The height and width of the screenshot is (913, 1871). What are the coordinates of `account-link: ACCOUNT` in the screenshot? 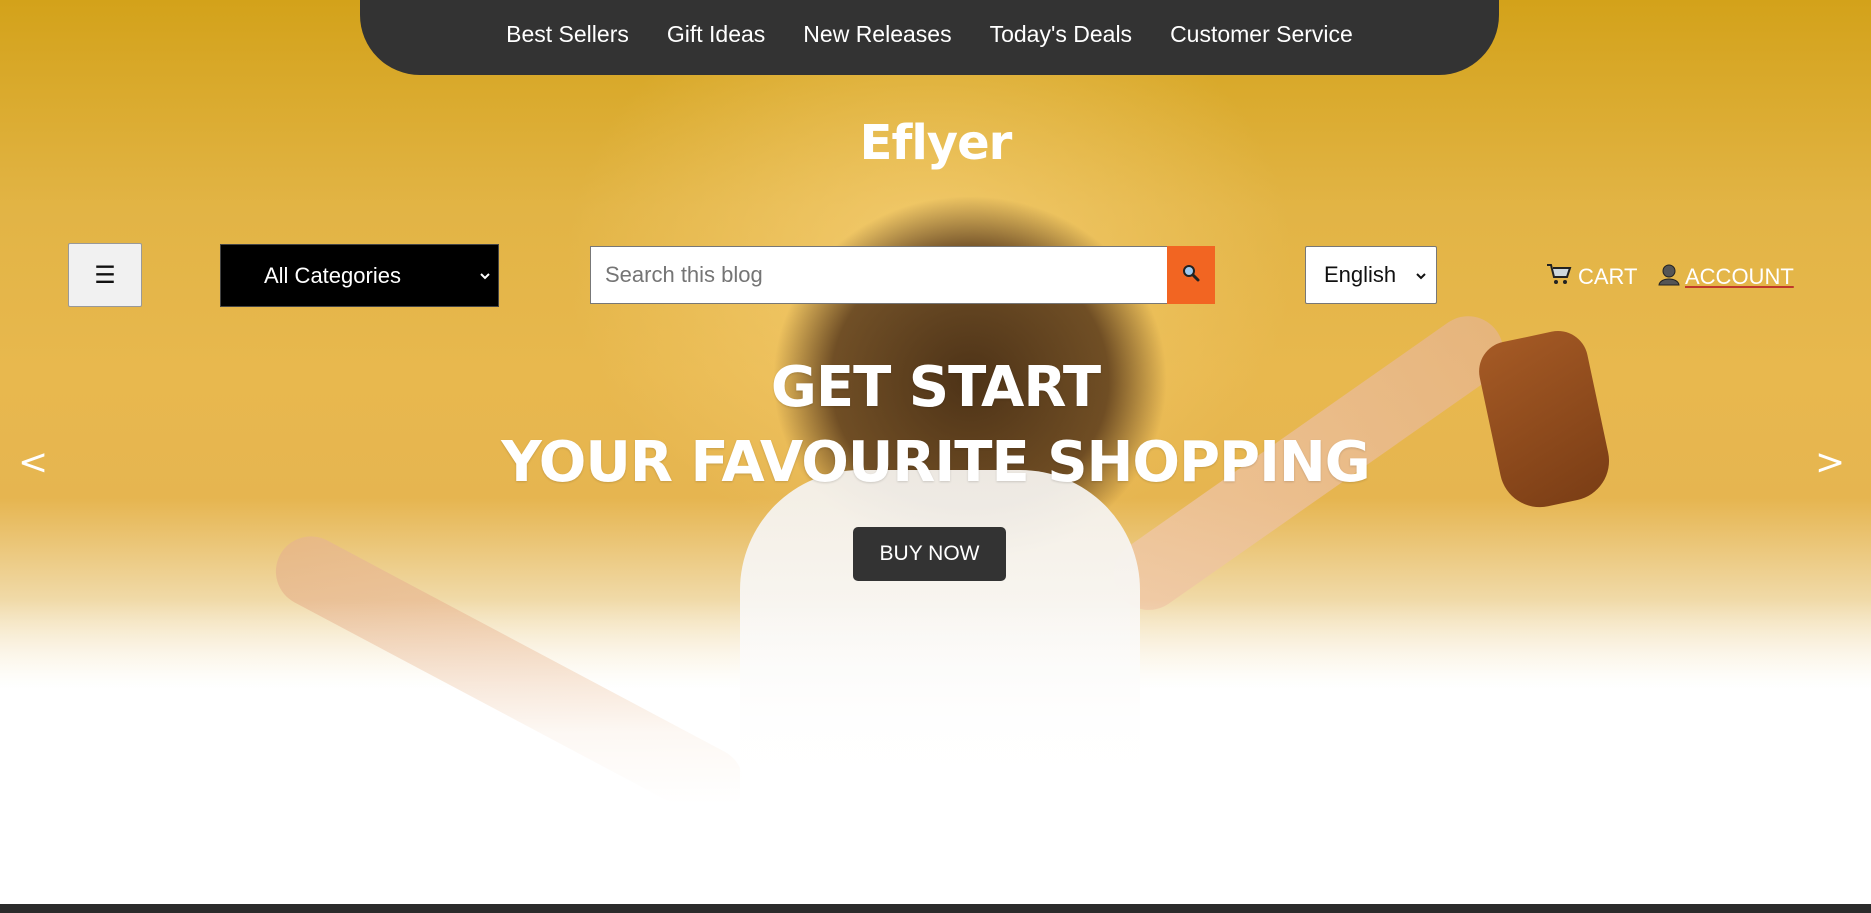 It's located at (1725, 277).